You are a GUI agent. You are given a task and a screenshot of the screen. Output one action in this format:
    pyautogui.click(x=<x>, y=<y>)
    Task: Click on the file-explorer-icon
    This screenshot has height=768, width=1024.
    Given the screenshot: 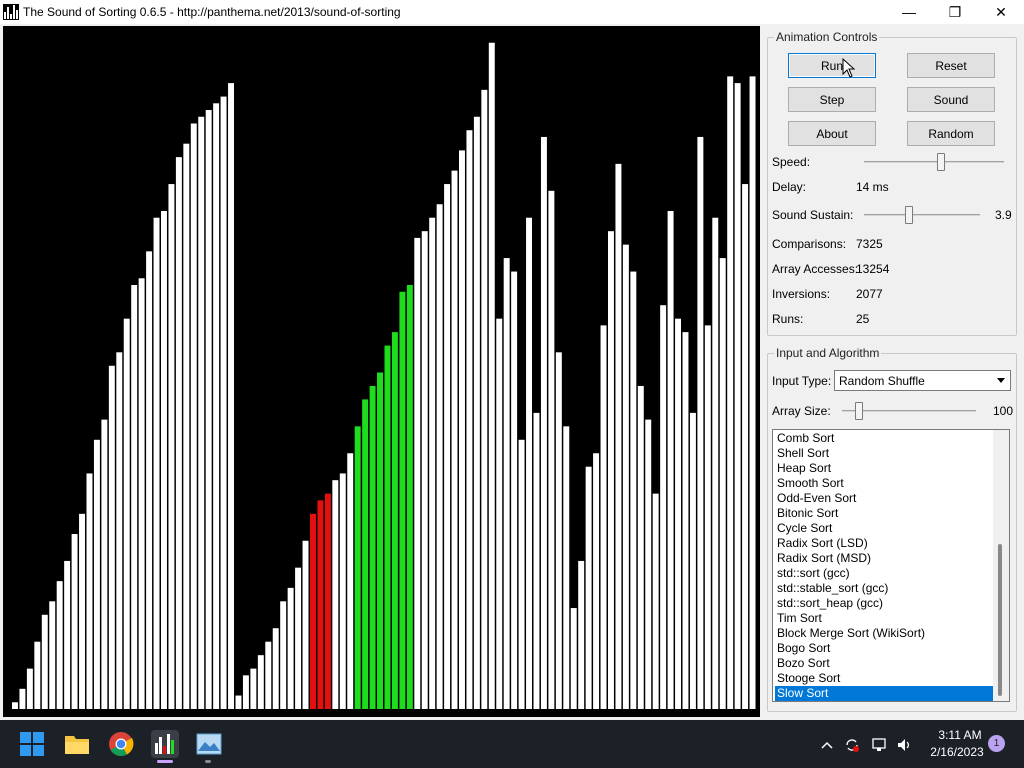 What is the action you would take?
    pyautogui.click(x=77, y=744)
    